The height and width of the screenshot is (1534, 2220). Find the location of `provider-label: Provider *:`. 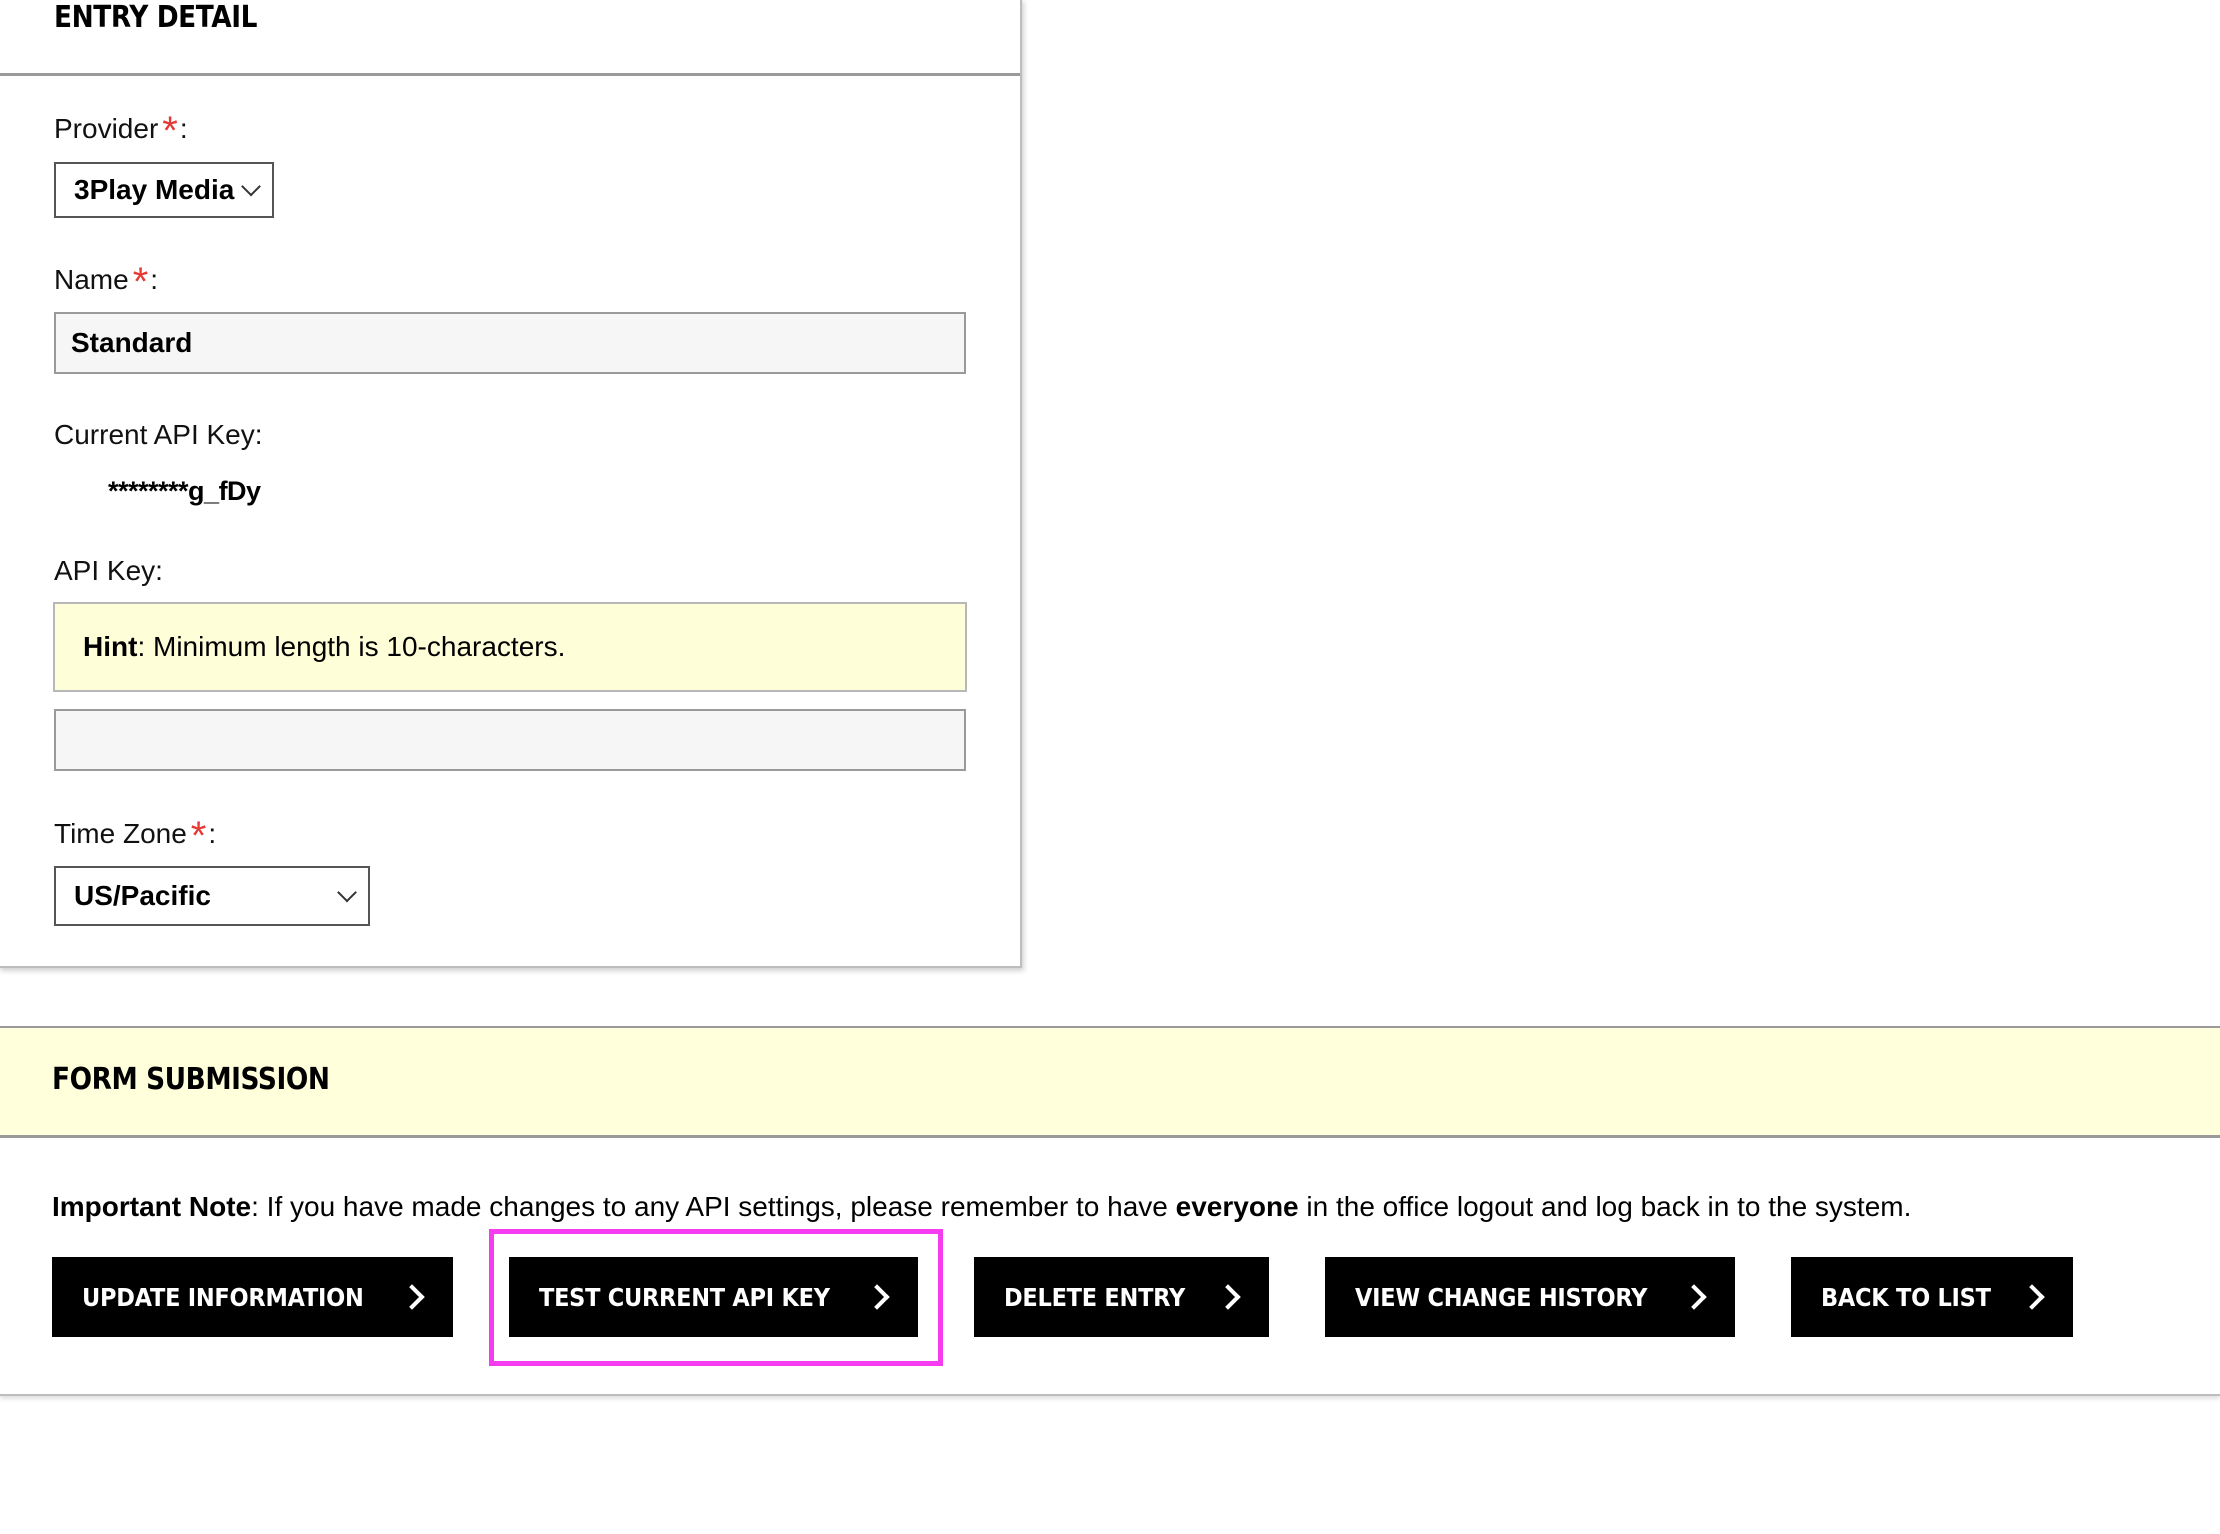

provider-label: Provider *: is located at coordinates (121, 131).